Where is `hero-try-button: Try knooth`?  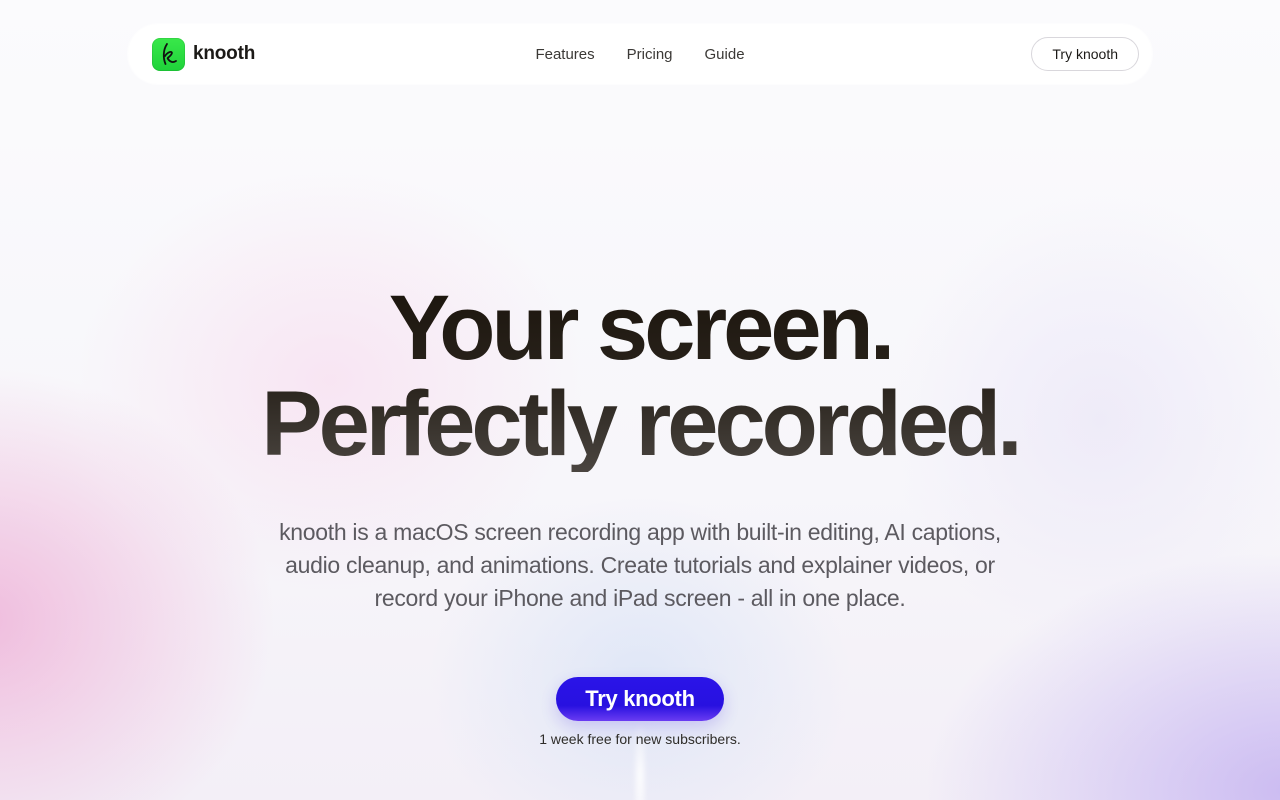 hero-try-button: Try knooth is located at coordinates (640, 699).